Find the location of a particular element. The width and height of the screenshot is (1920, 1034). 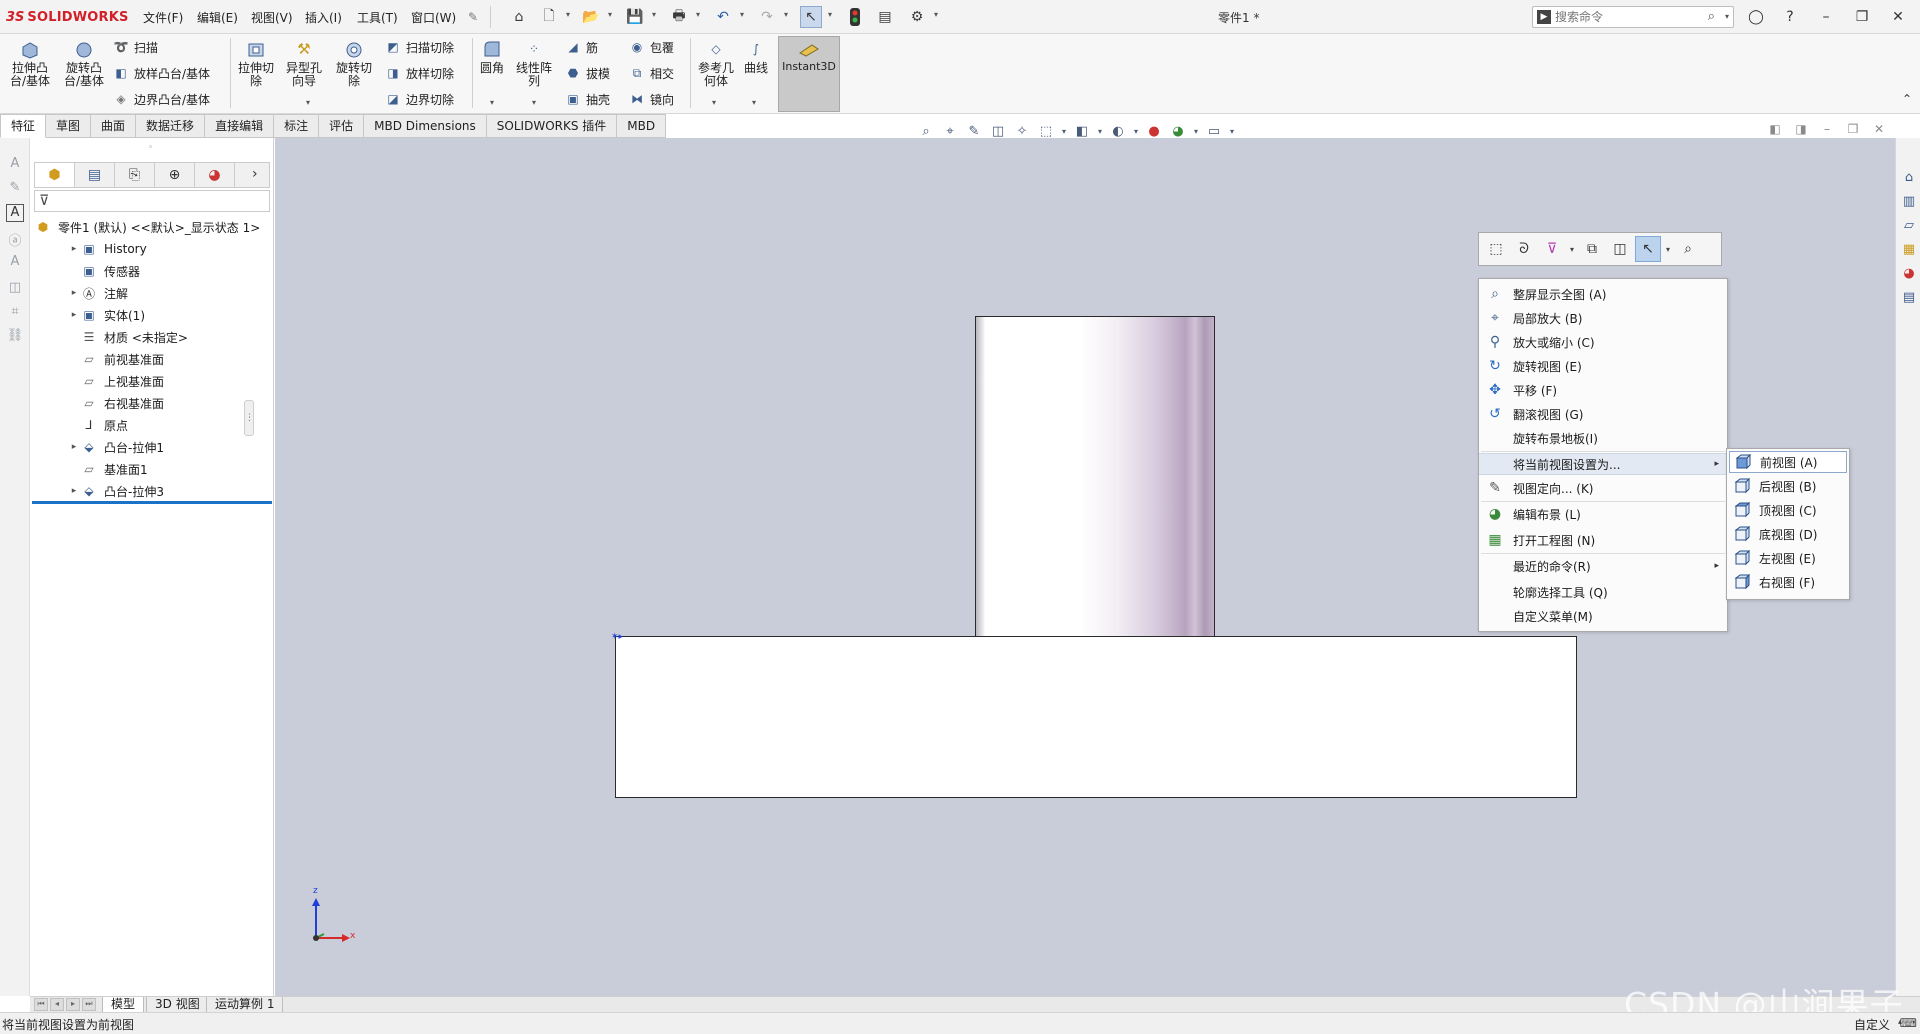

view-orientation-icon: ⬚ is located at coordinates (1046, 131).